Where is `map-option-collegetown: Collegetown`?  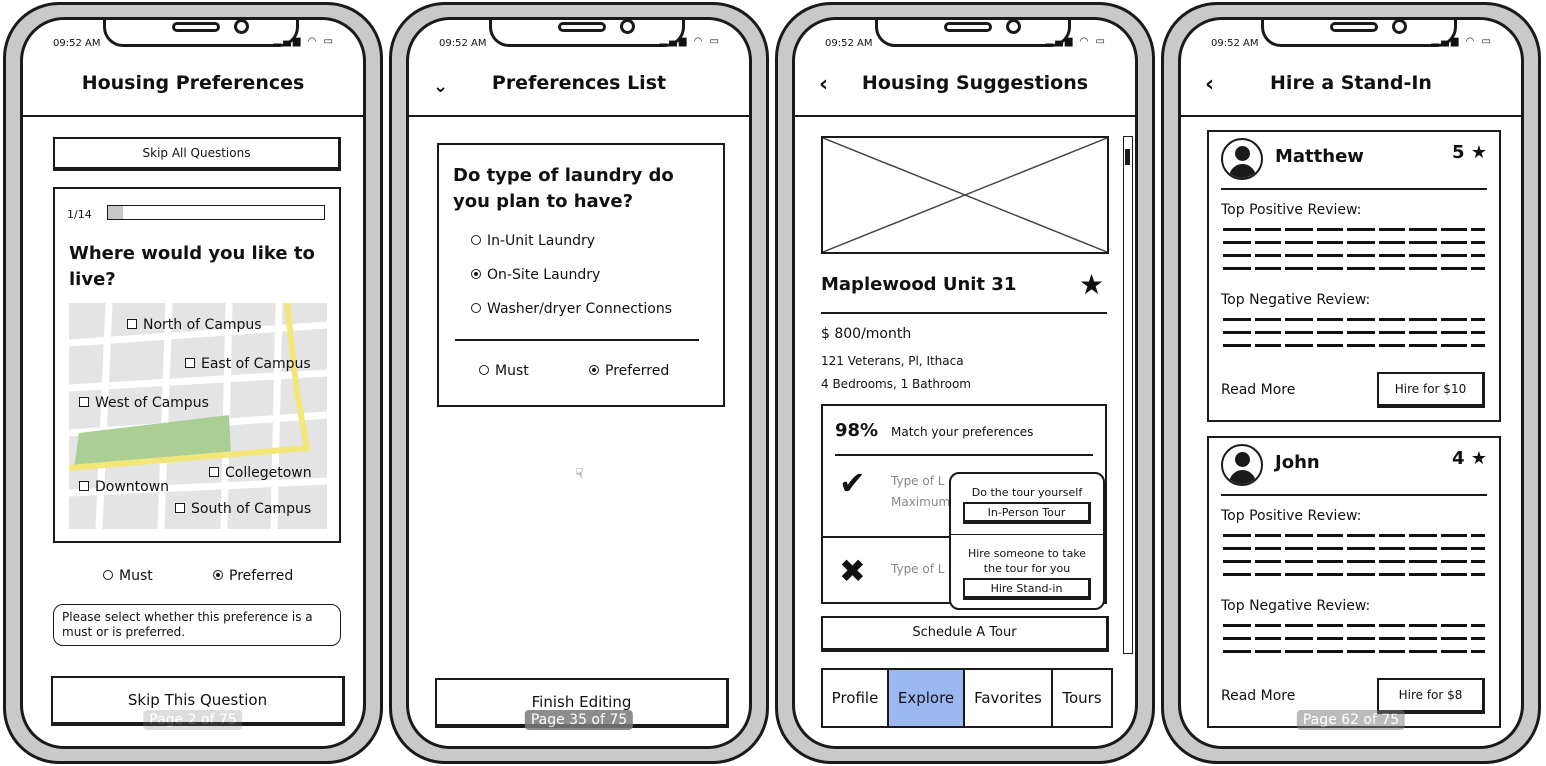
map-option-collegetown: Collegetown is located at coordinates (260, 473).